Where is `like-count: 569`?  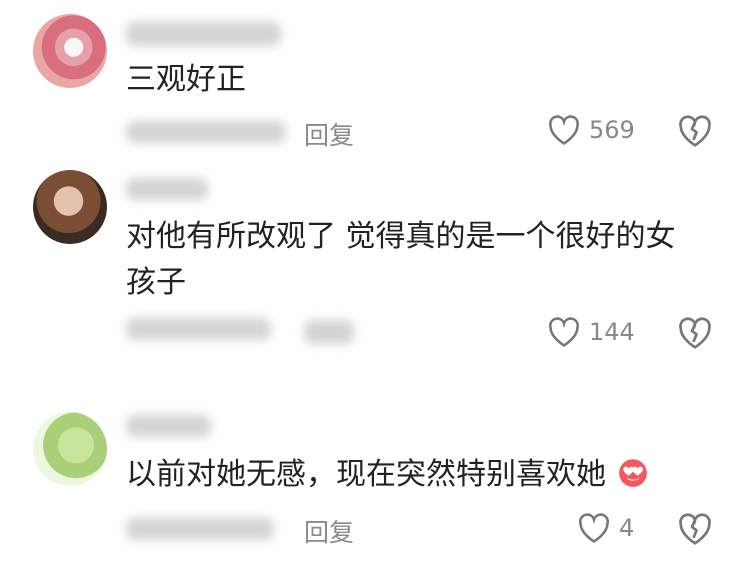 like-count: 569 is located at coordinates (612, 130).